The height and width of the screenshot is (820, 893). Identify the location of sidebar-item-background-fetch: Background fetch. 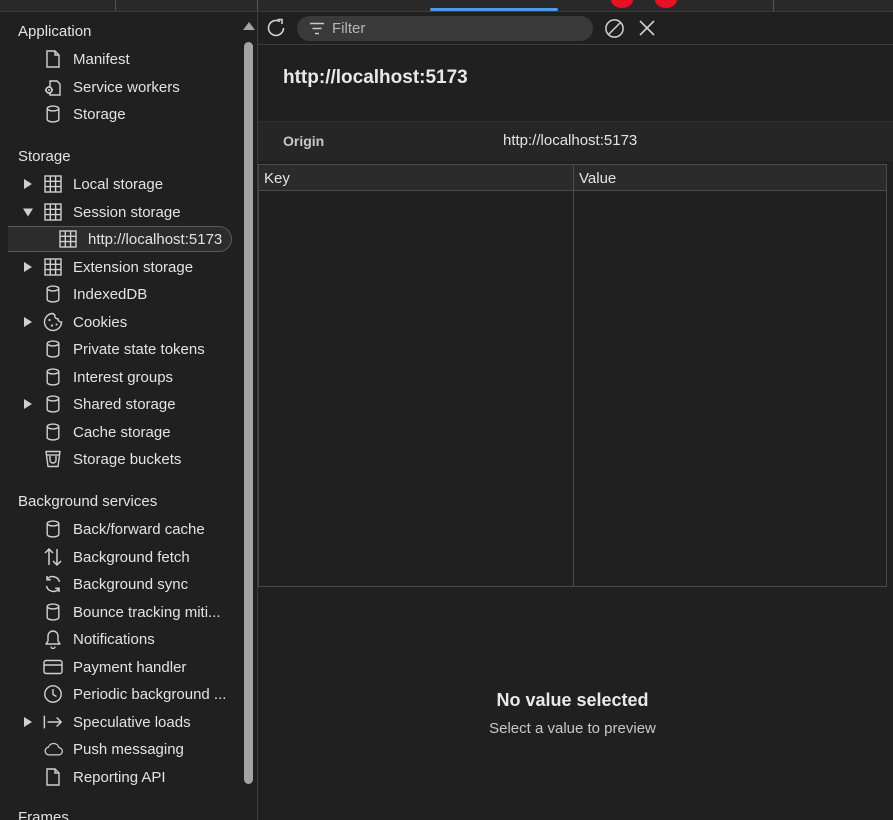
(116, 557).